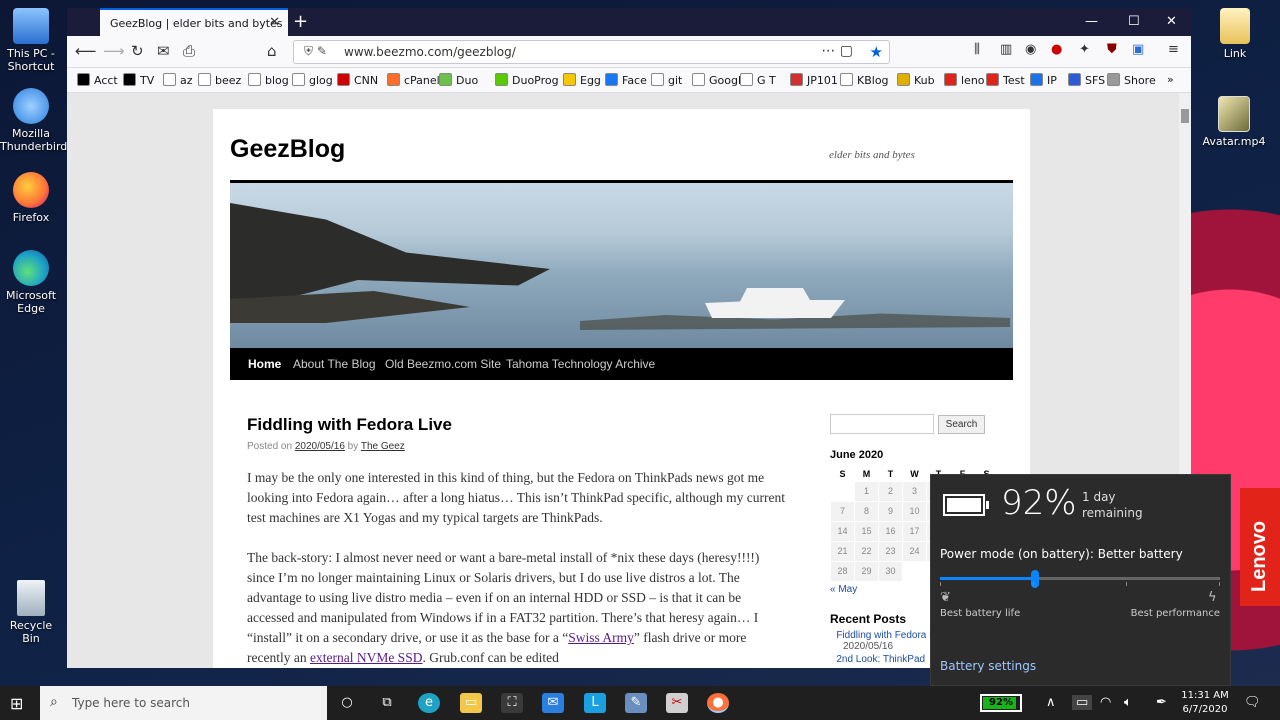 This screenshot has height=720, width=1280. What do you see at coordinates (864, 80) in the screenshot?
I see `bookmark-item: KBlog` at bounding box center [864, 80].